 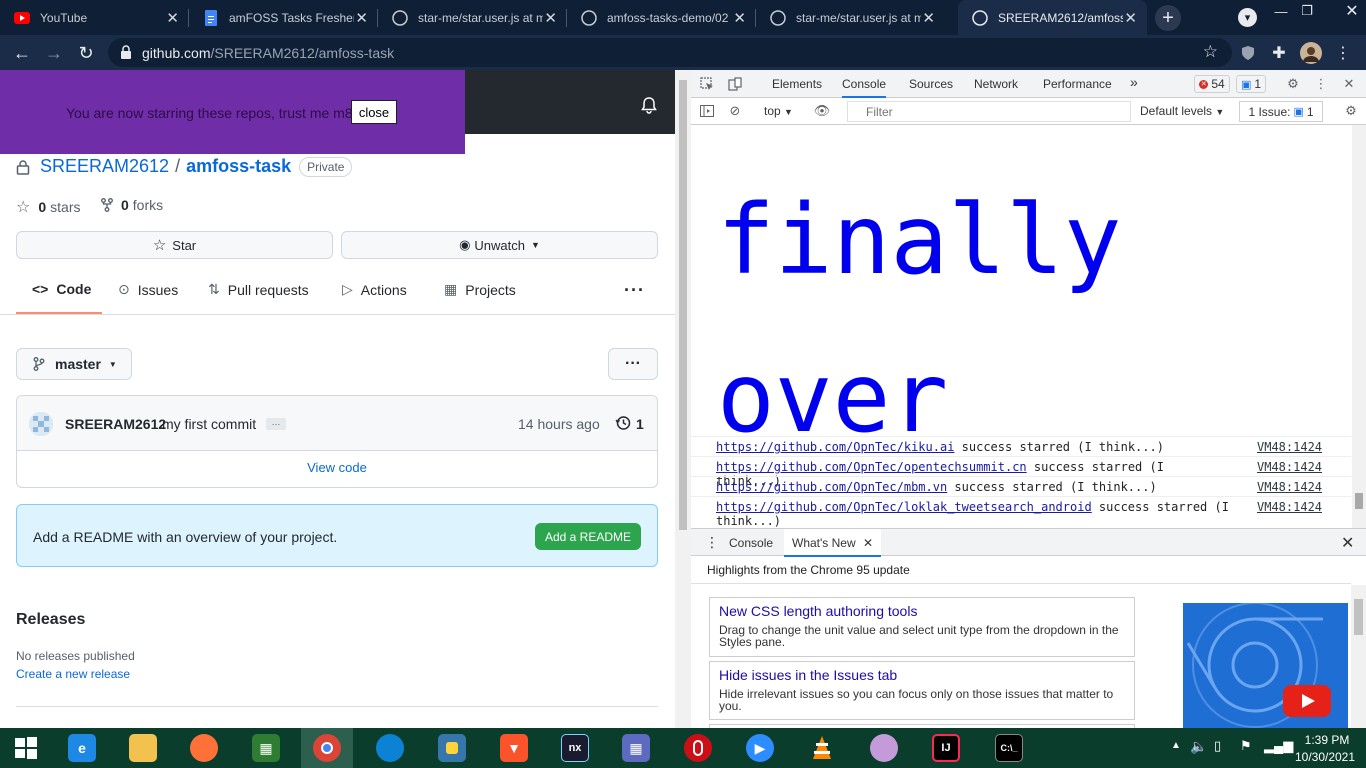 What do you see at coordinates (1327, 740) in the screenshot?
I see `clock-time: 1:39 PM` at bounding box center [1327, 740].